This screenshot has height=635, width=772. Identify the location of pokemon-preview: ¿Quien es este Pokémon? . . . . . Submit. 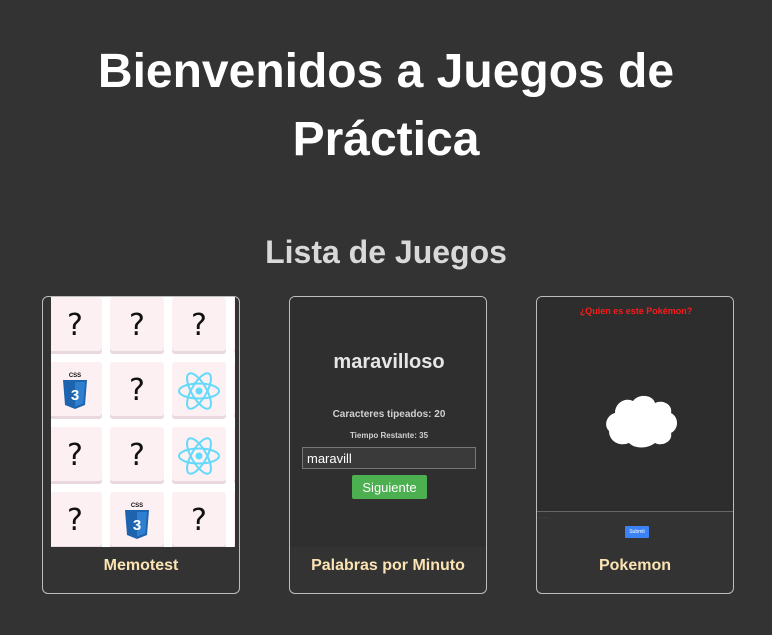
(635, 422).